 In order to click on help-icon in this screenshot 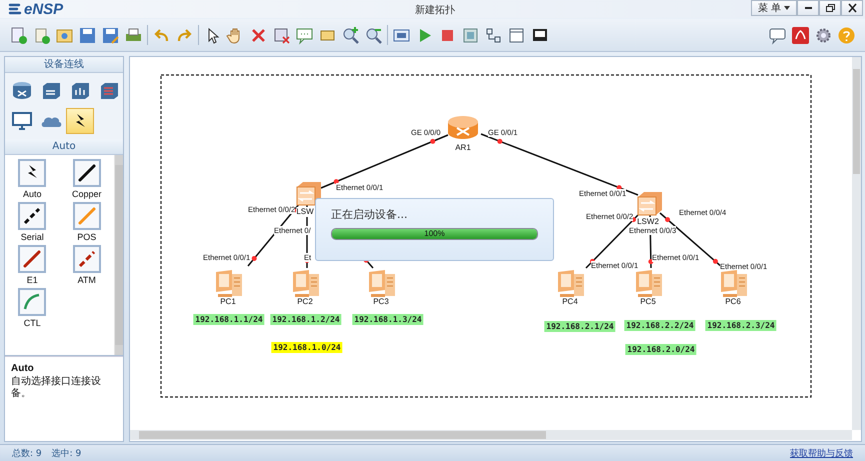, I will do `click(846, 35)`.